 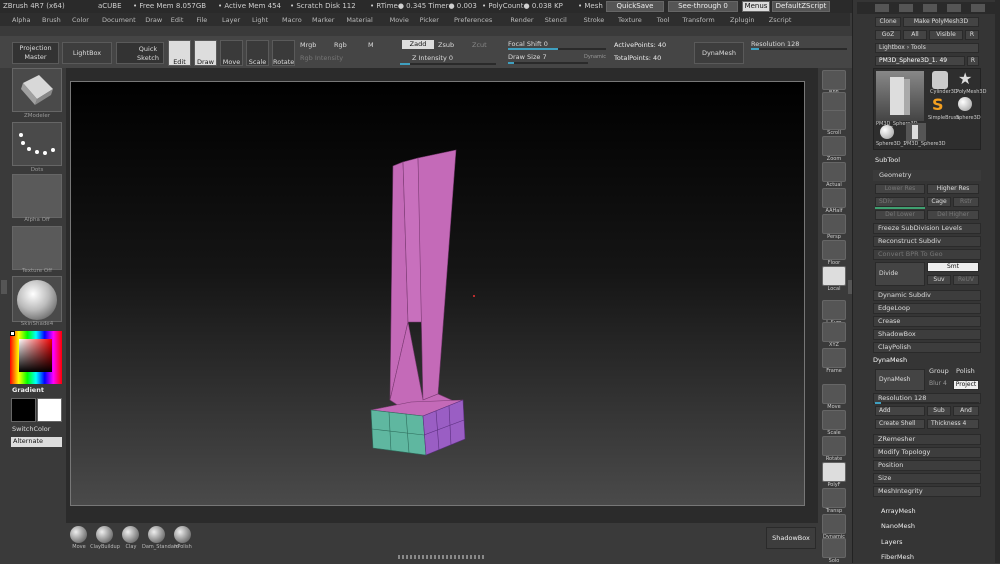 What do you see at coordinates (953, 424) in the screenshot?
I see `thickness-slider: Thickness 4` at bounding box center [953, 424].